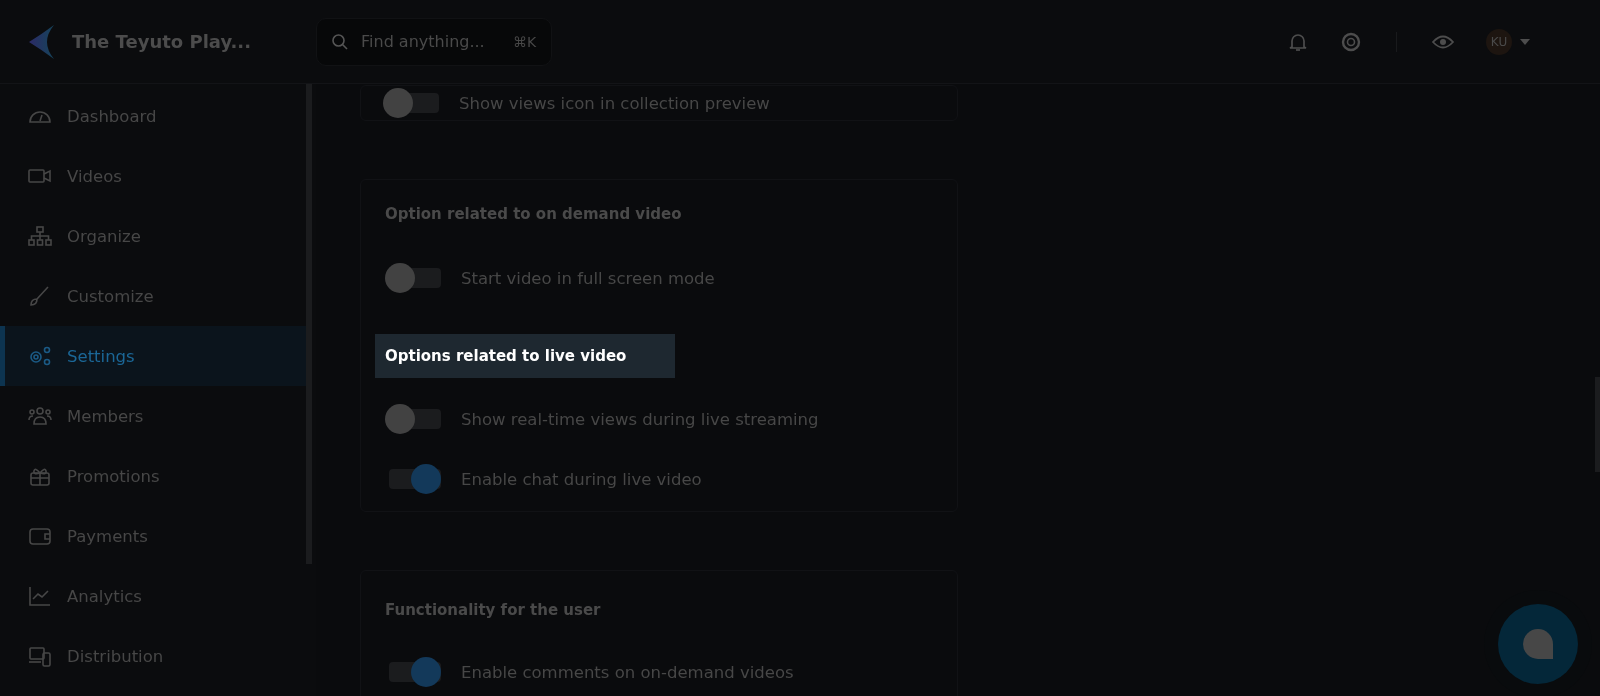 Image resolution: width=1600 pixels, height=696 pixels. Describe the element at coordinates (1538, 644) in the screenshot. I see `chat-bubble-icon` at that location.